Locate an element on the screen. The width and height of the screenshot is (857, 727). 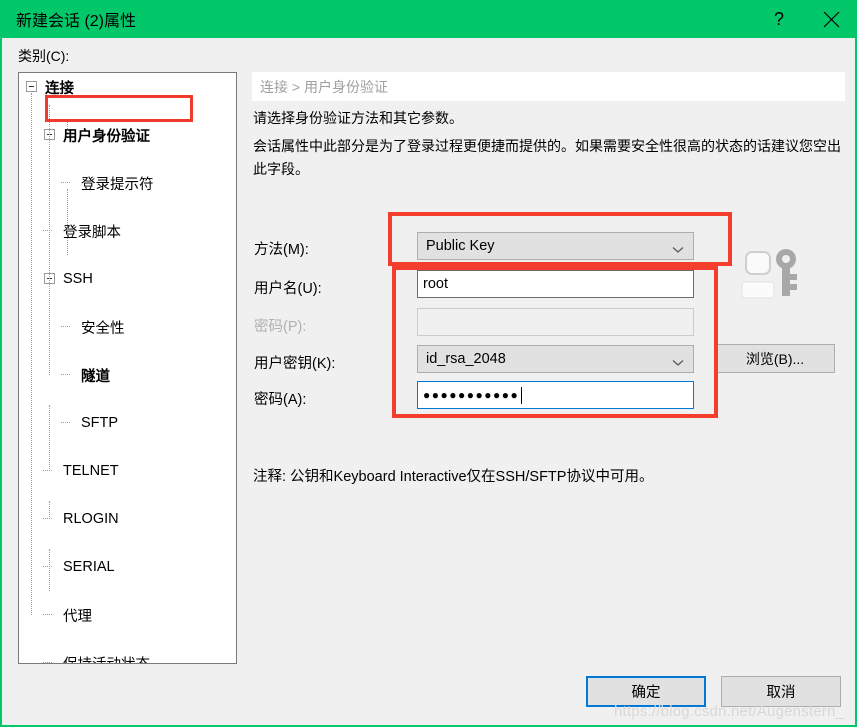
category-label: 类别(C): is located at coordinates (44, 56).